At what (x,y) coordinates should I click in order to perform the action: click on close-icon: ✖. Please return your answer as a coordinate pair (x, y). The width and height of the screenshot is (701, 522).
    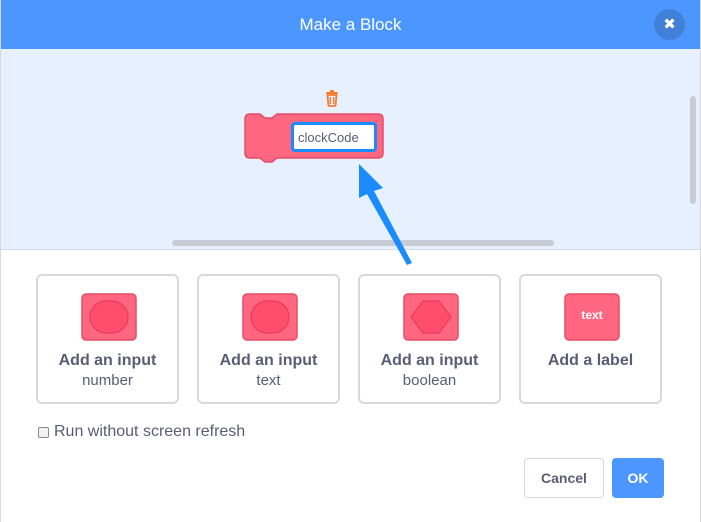
    Looking at the image, I should click on (669, 24).